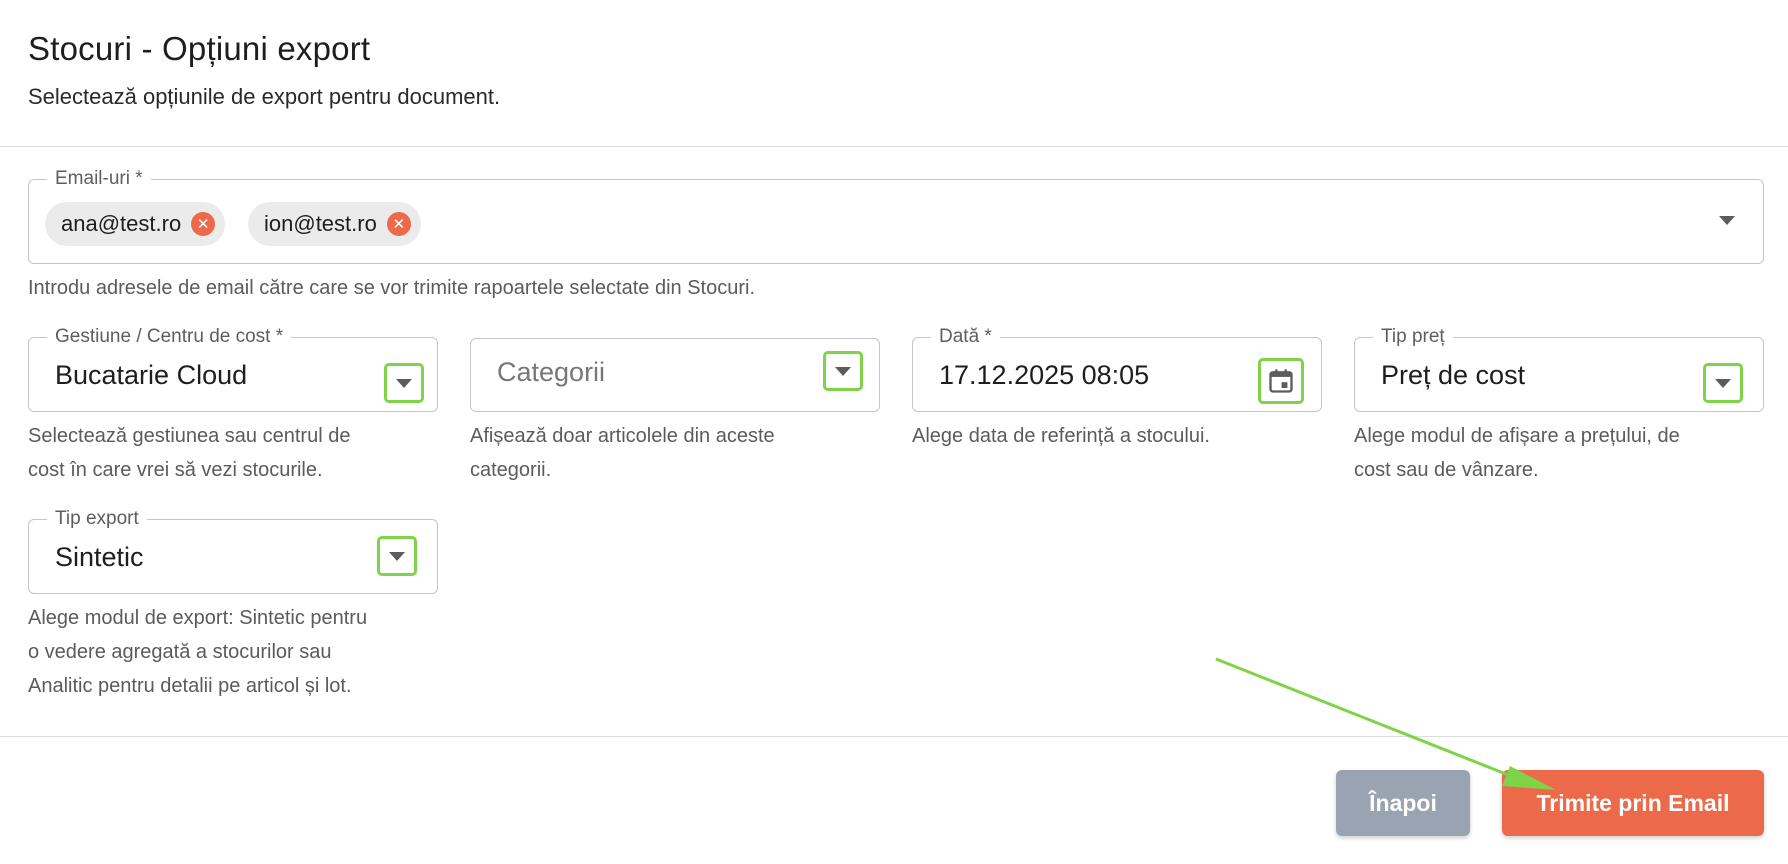 The height and width of the screenshot is (864, 1788). Describe the element at coordinates (1413, 336) in the screenshot. I see `tip-pret-label: Tip preț` at that location.